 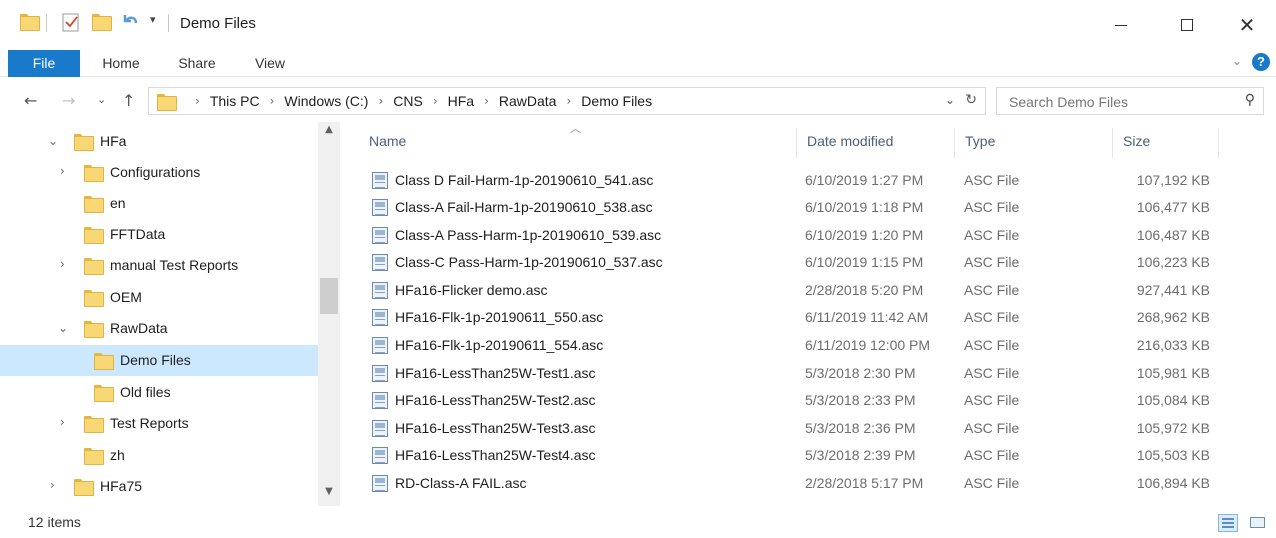 I want to click on breadcrumb-hfa: HFa, so click(x=461, y=101).